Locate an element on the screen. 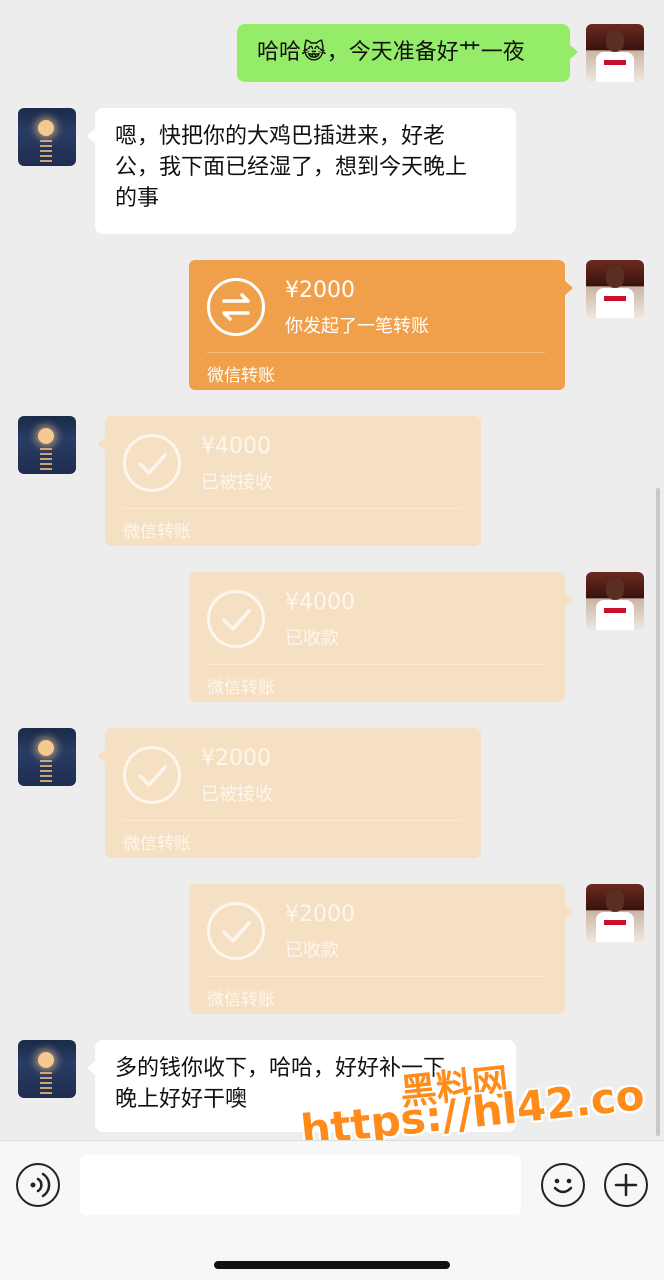 This screenshot has width=664, height=1280. transfer-card: ¥2000 已收款 微信转账 is located at coordinates (381, 949).